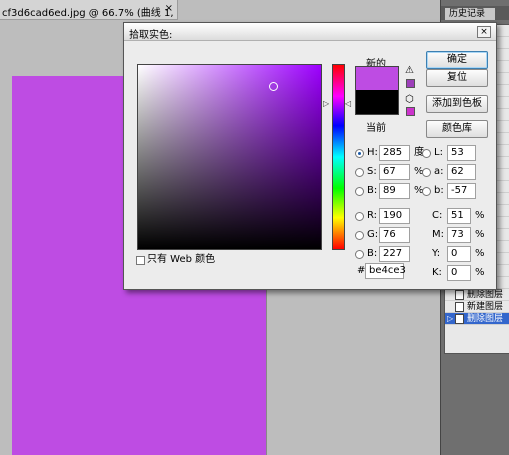  Describe the element at coordinates (372, 190) in the screenshot. I see `brightness-label: B:` at that location.